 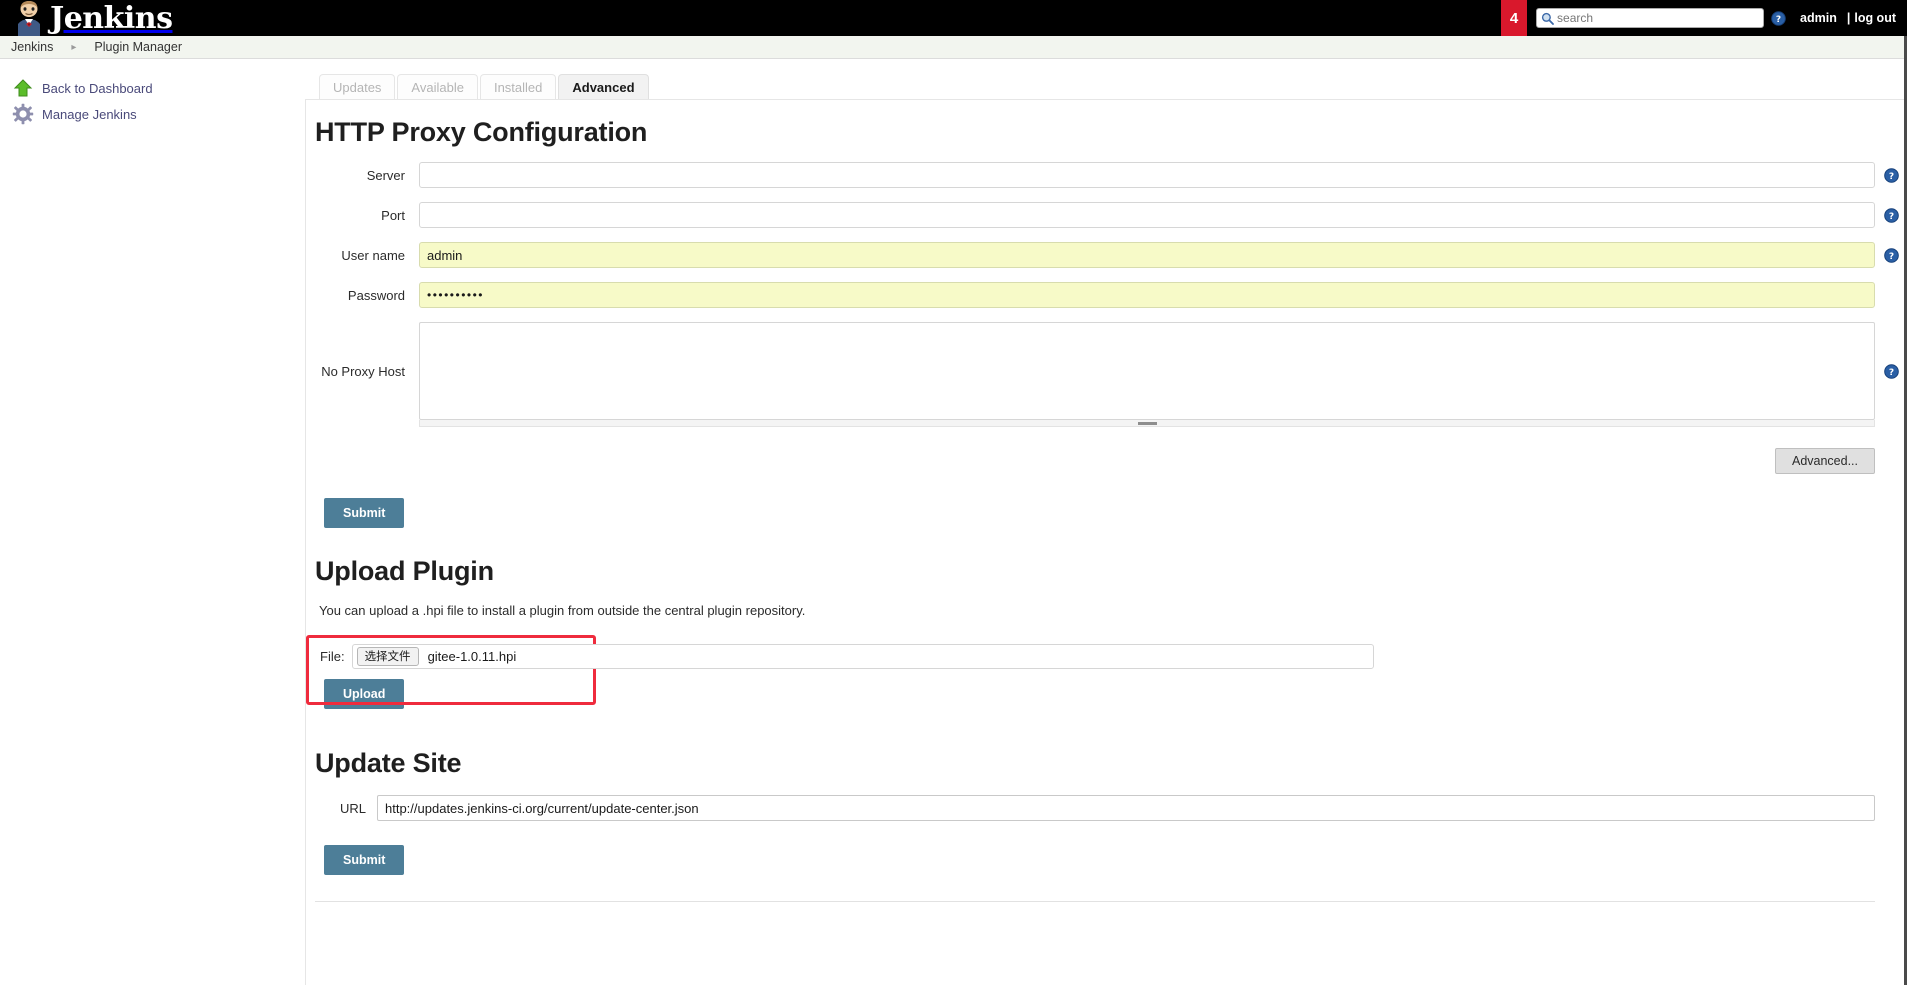 What do you see at coordinates (1147, 371) in the screenshot?
I see `no-proxy-host-textarea` at bounding box center [1147, 371].